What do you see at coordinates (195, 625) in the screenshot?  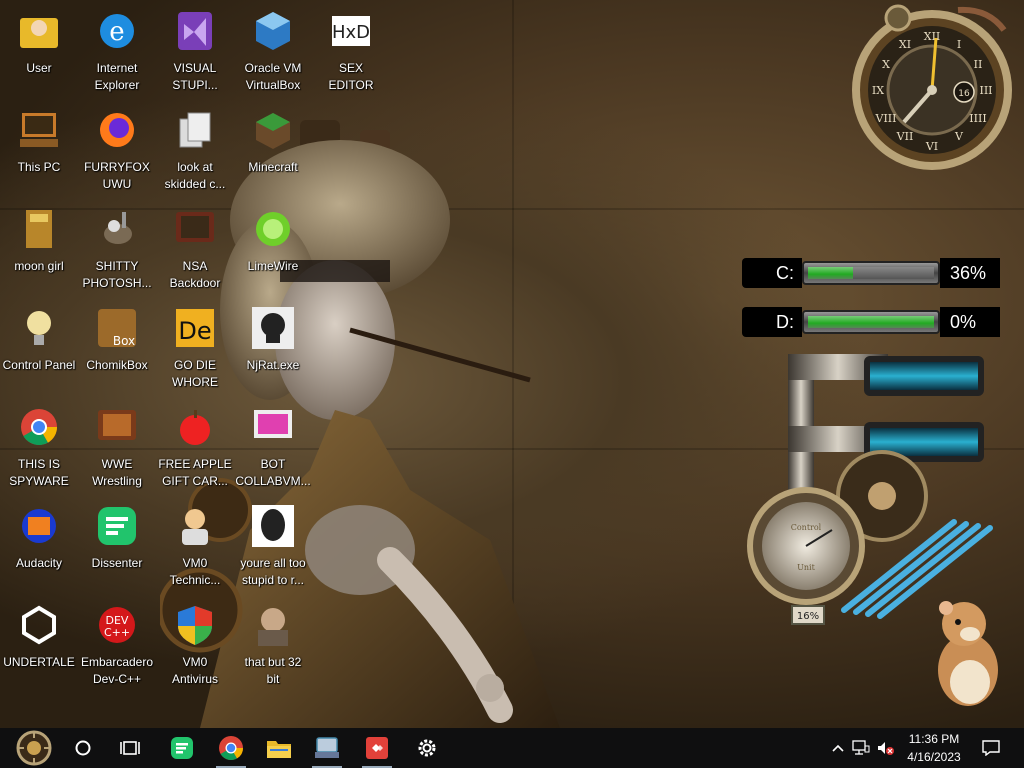 I see `shield-icon` at bounding box center [195, 625].